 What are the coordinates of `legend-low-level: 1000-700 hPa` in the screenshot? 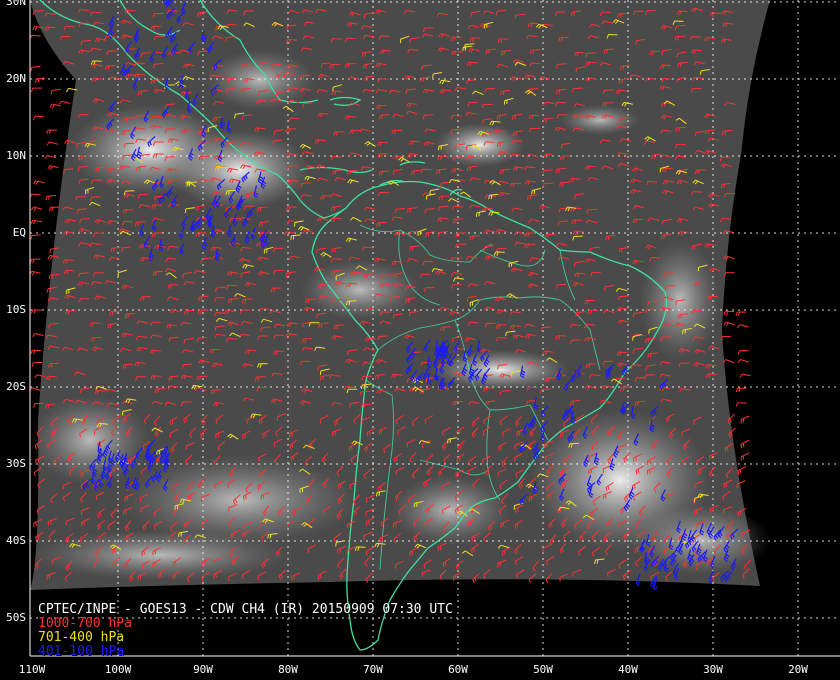 It's located at (85, 623).